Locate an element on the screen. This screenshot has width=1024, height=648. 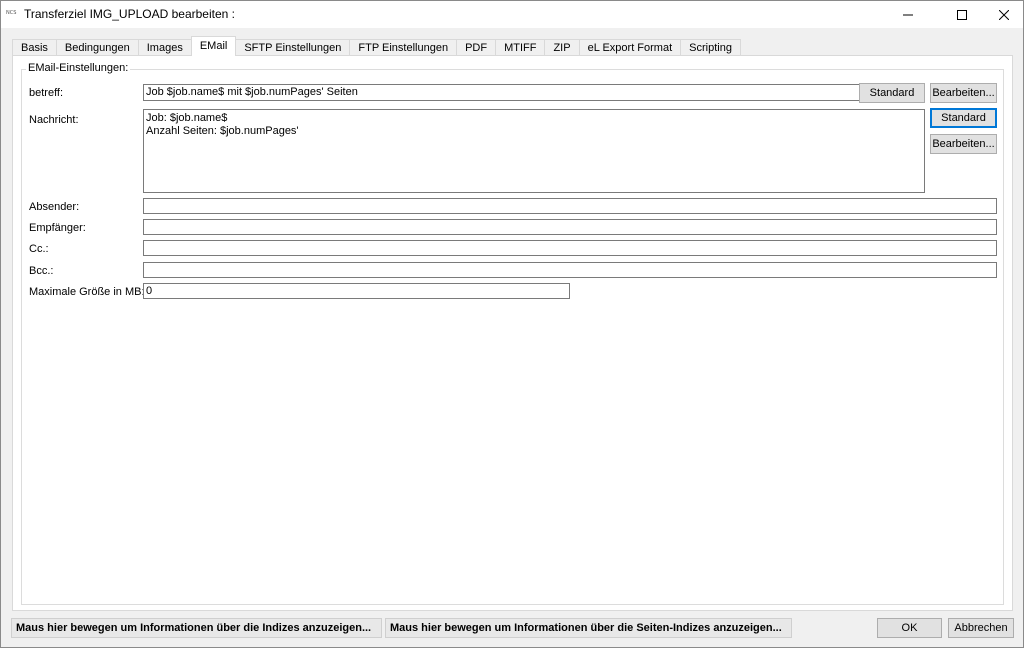
window-title: Transferziel IMG_UPLOAD bearbeiten : is located at coordinates (129, 14).